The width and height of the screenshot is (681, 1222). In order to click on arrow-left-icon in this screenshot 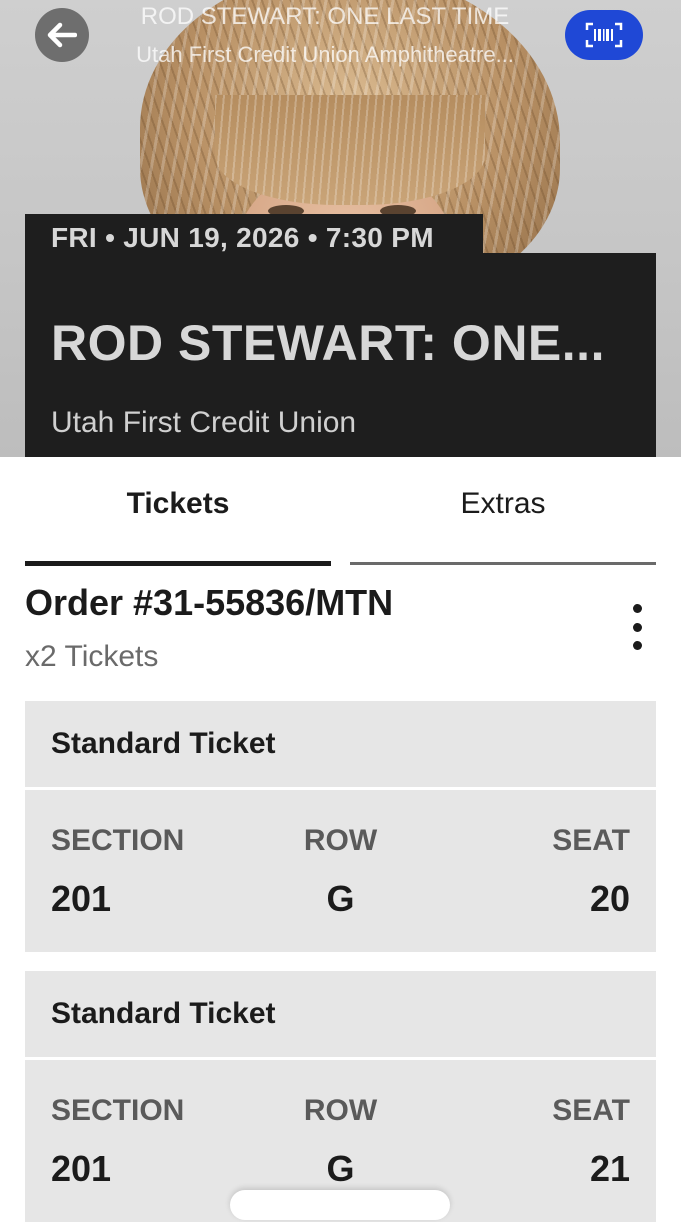, I will do `click(62, 35)`.